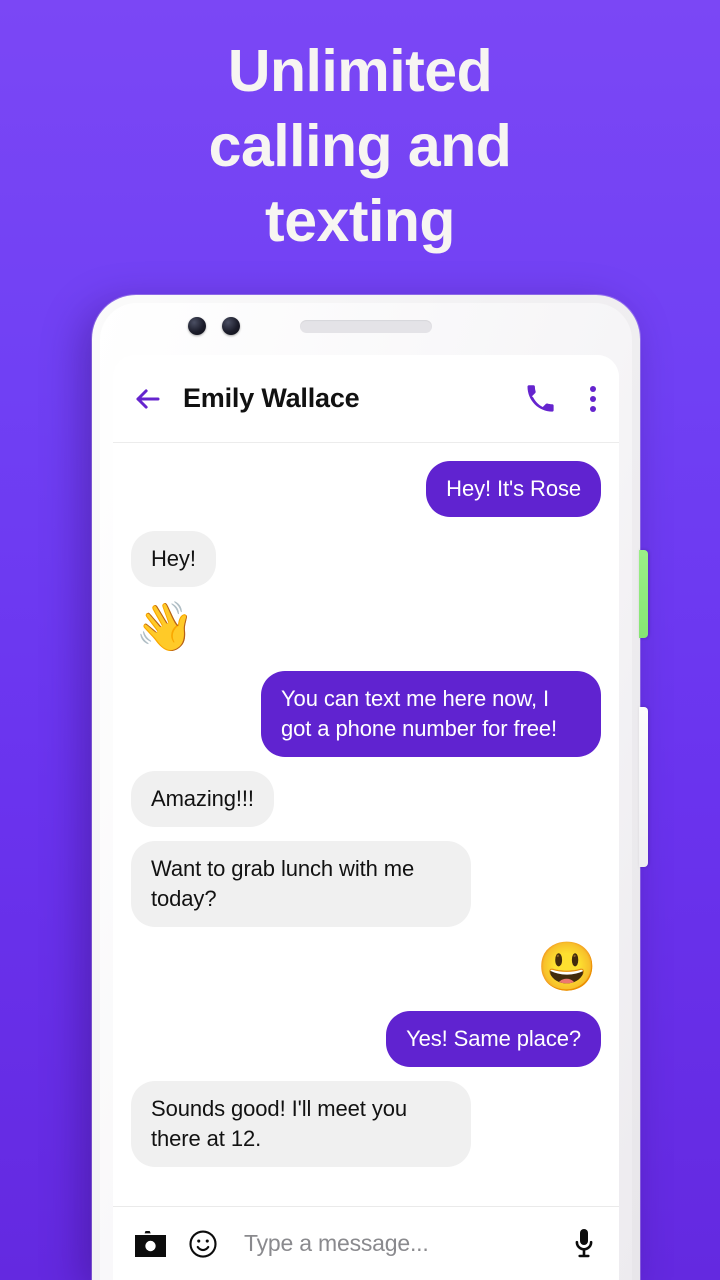 Image resolution: width=720 pixels, height=1280 pixels. I want to click on message-row: Yes! Same place?, so click(366, 1039).